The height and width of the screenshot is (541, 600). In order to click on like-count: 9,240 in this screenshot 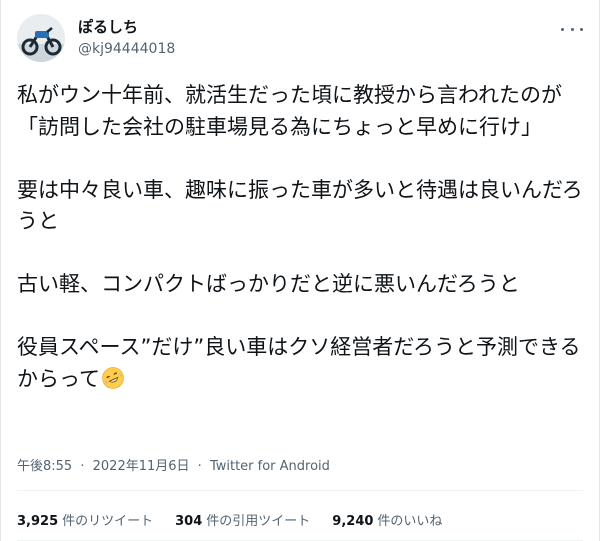, I will do `click(353, 521)`.